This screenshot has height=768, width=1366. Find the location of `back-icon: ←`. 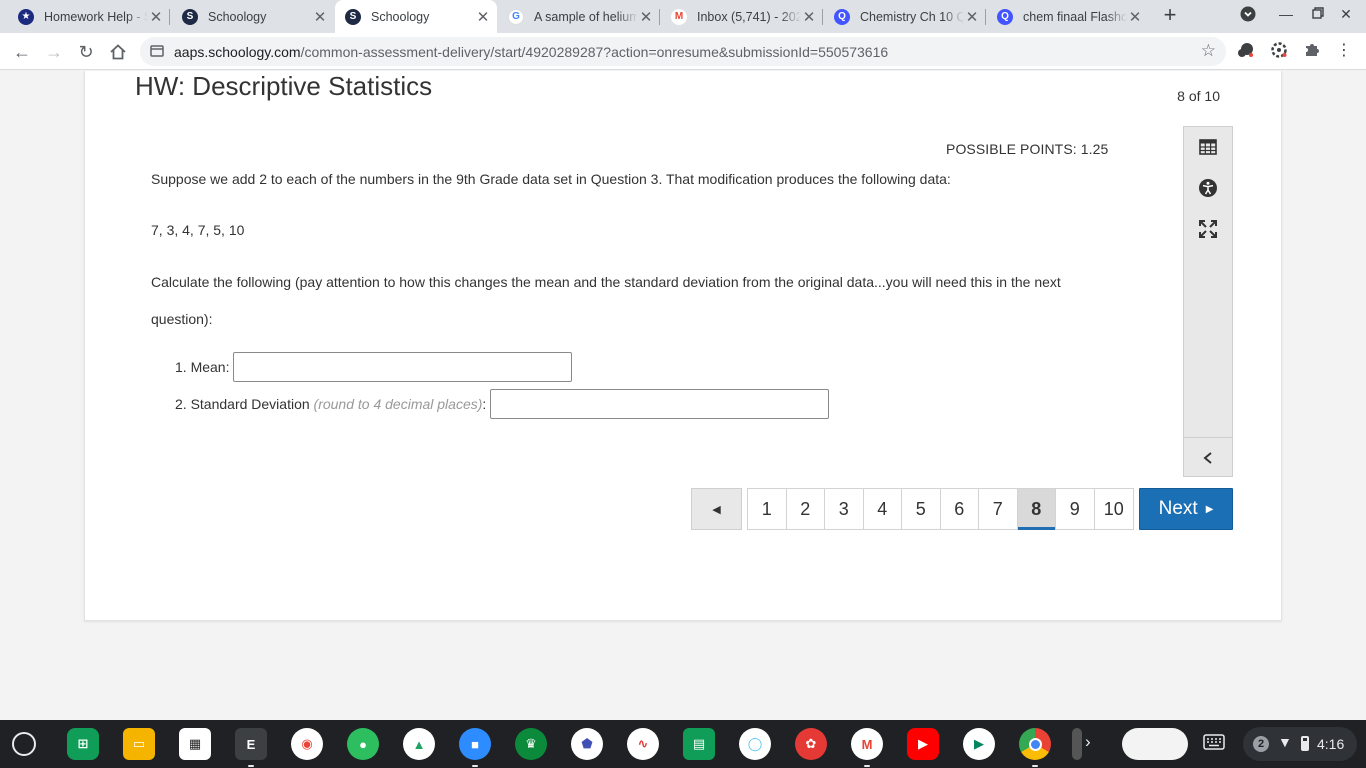

back-icon: ← is located at coordinates (22, 52).